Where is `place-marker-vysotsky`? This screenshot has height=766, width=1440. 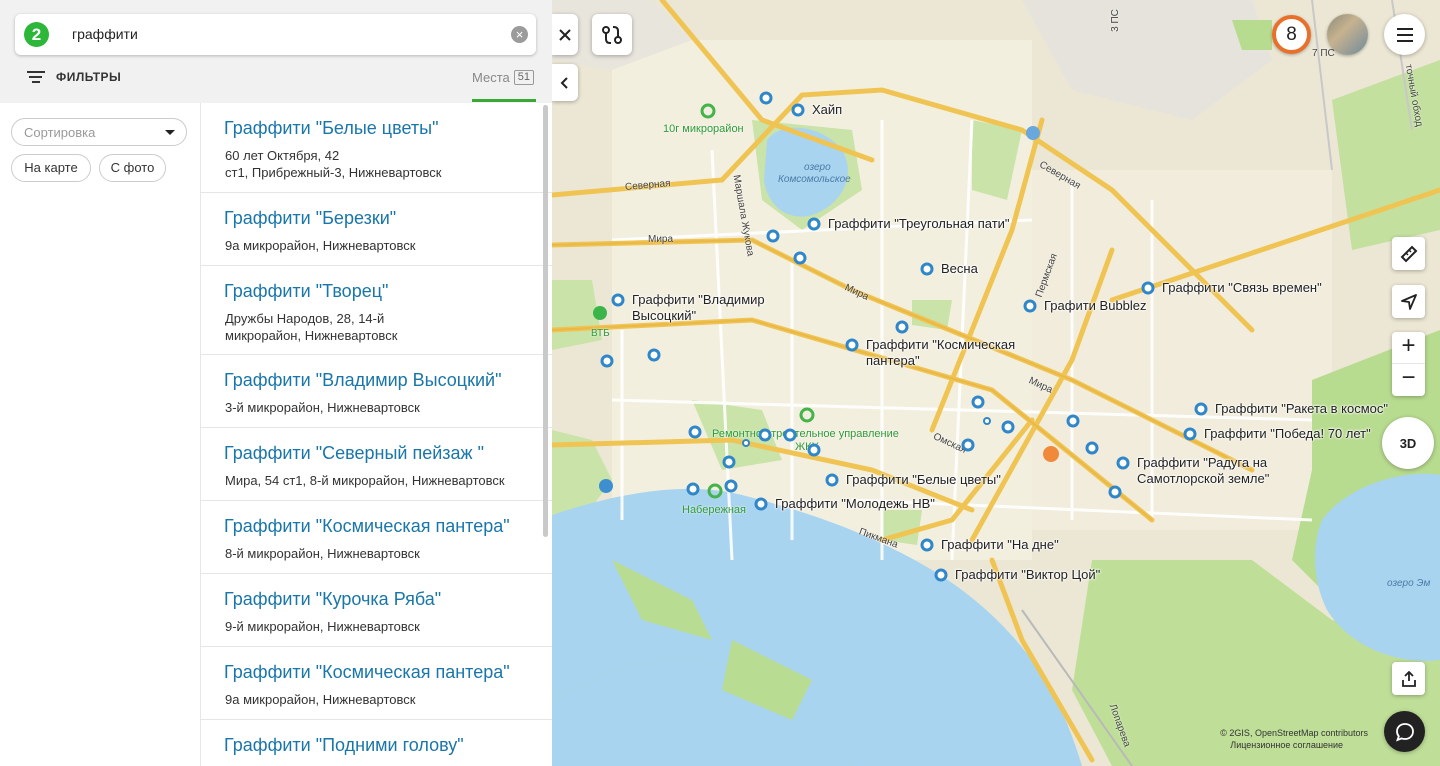 place-marker-vysotsky is located at coordinates (618, 300).